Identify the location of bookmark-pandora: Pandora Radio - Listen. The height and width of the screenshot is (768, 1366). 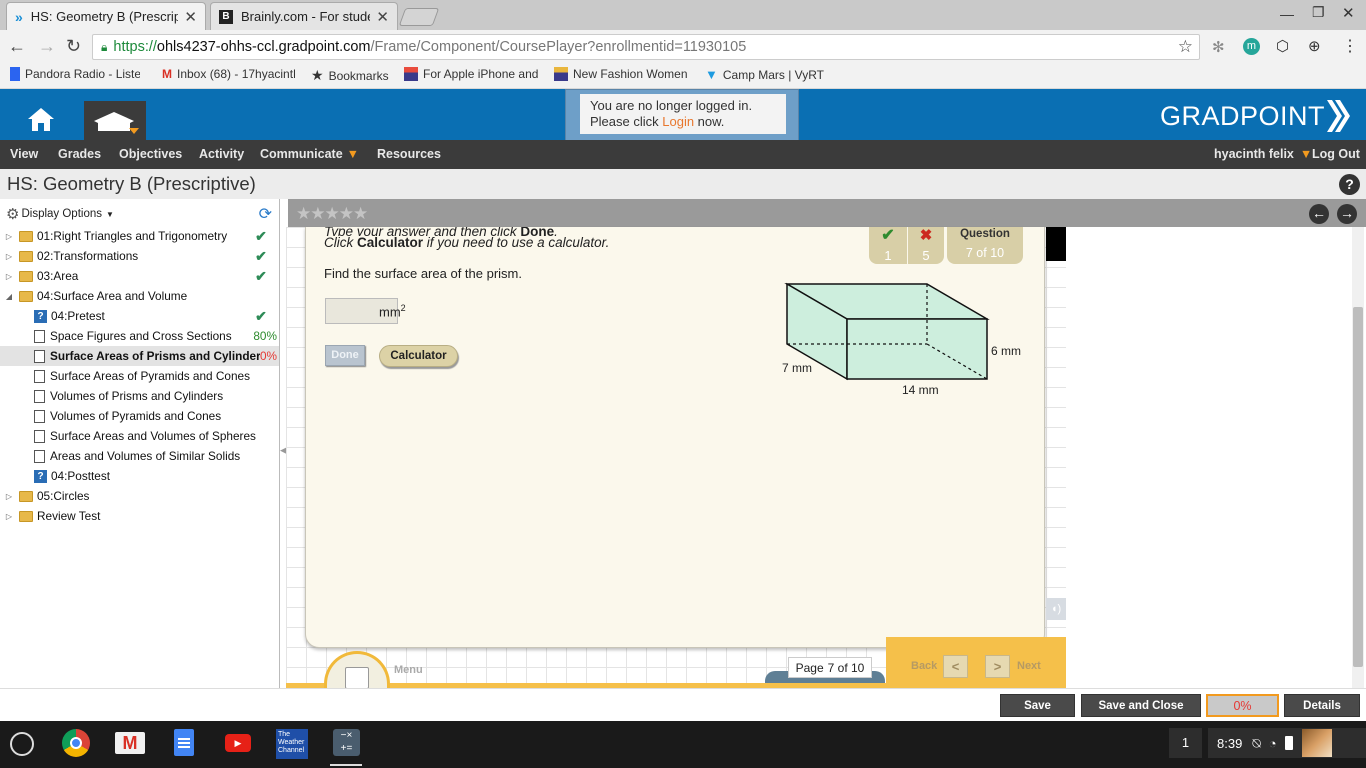
(75, 74).